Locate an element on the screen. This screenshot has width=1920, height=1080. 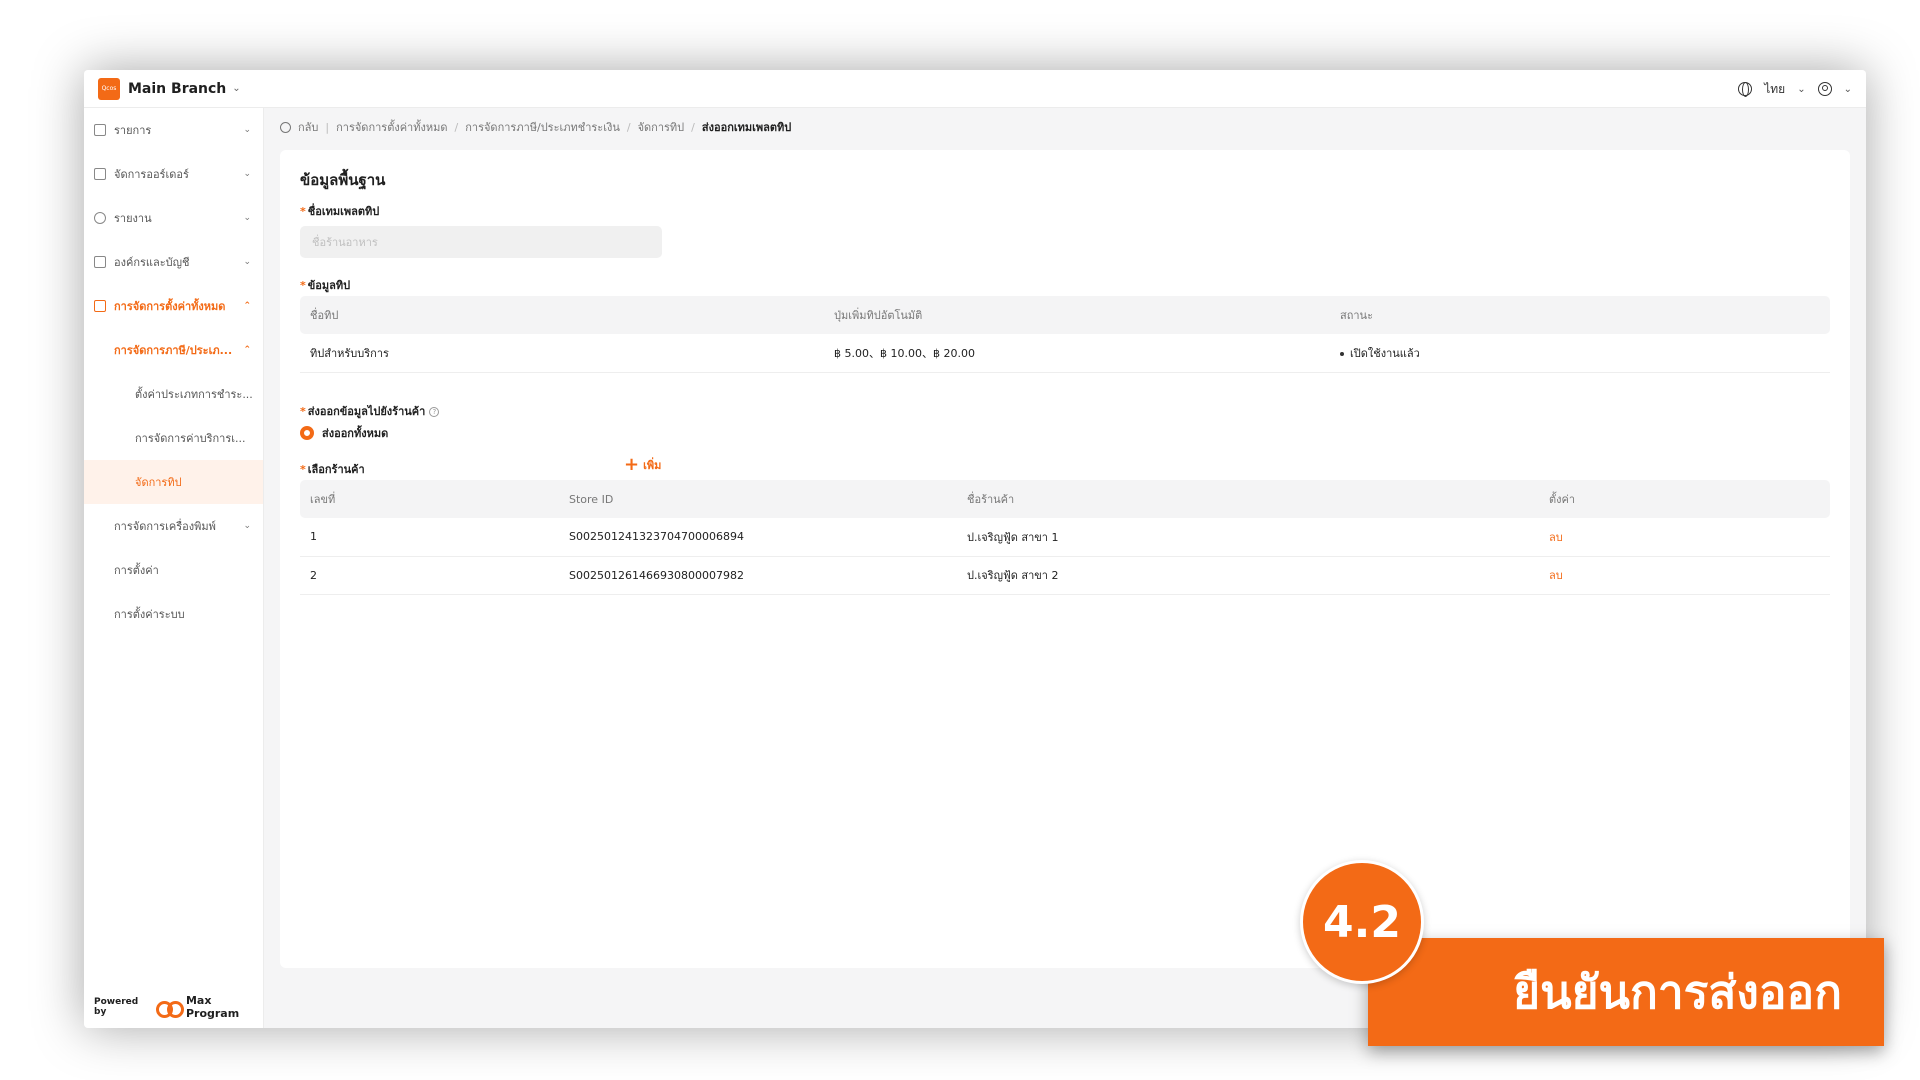
sidebar-item-settings: การตั้งค่า is located at coordinates (173, 570).